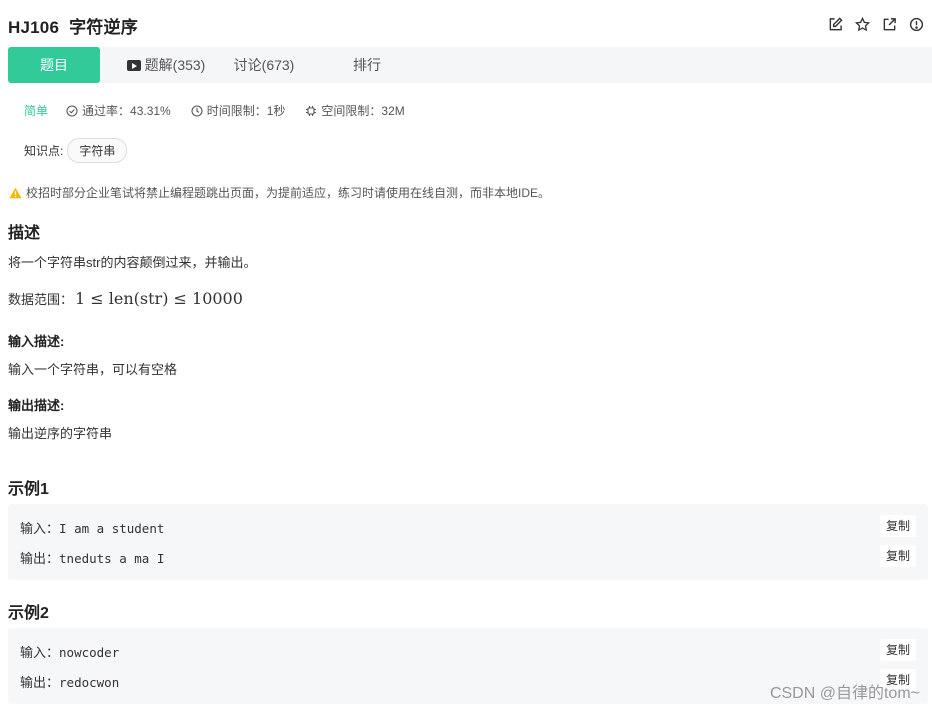 This screenshot has width=932, height=711. Describe the element at coordinates (36, 111) in the screenshot. I see `difficulty-badge: 简单` at that location.